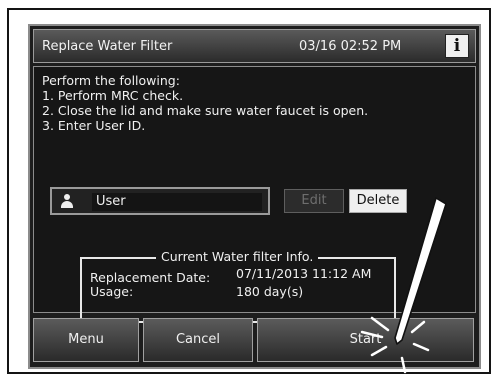  I want to click on info-icon: i, so click(457, 46).